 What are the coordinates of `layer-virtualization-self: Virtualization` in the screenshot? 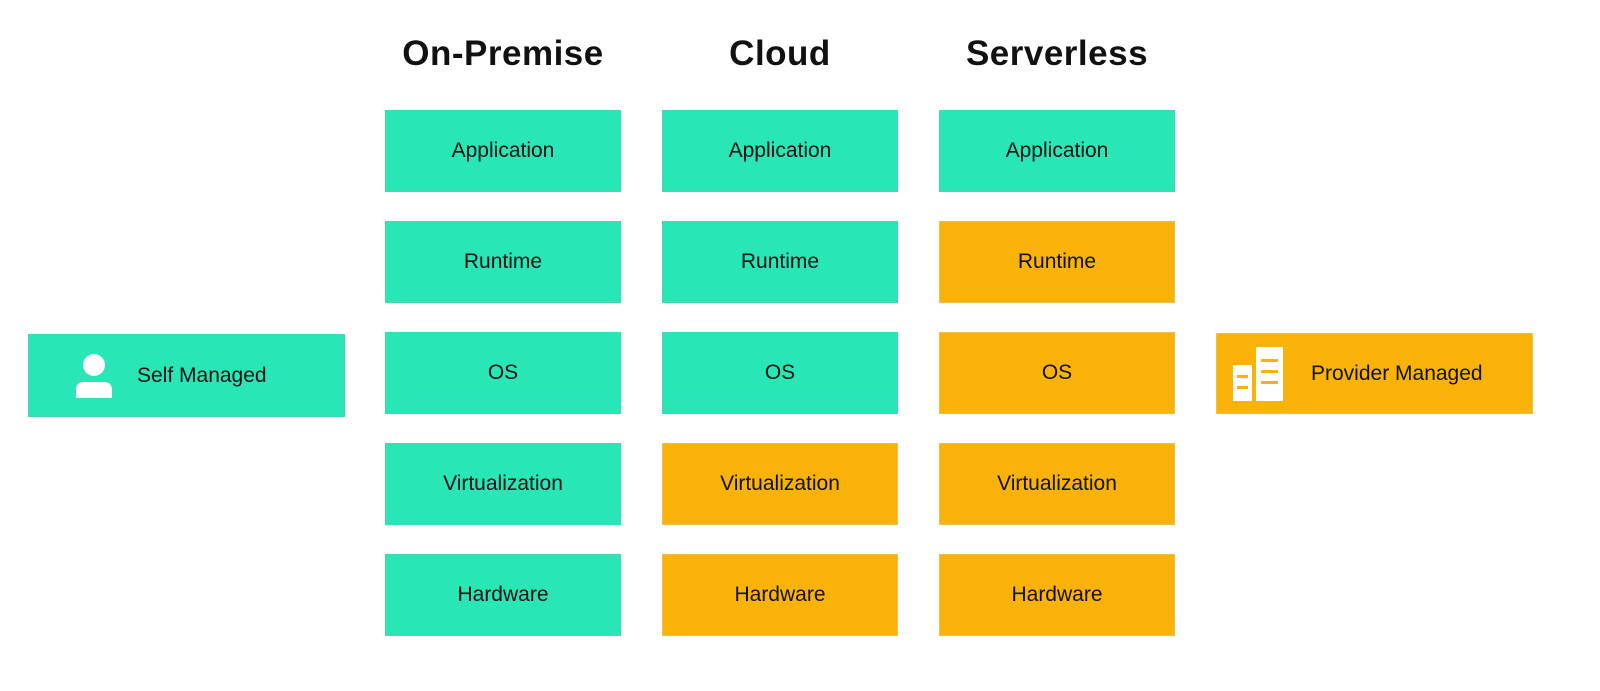 It's located at (503, 484).